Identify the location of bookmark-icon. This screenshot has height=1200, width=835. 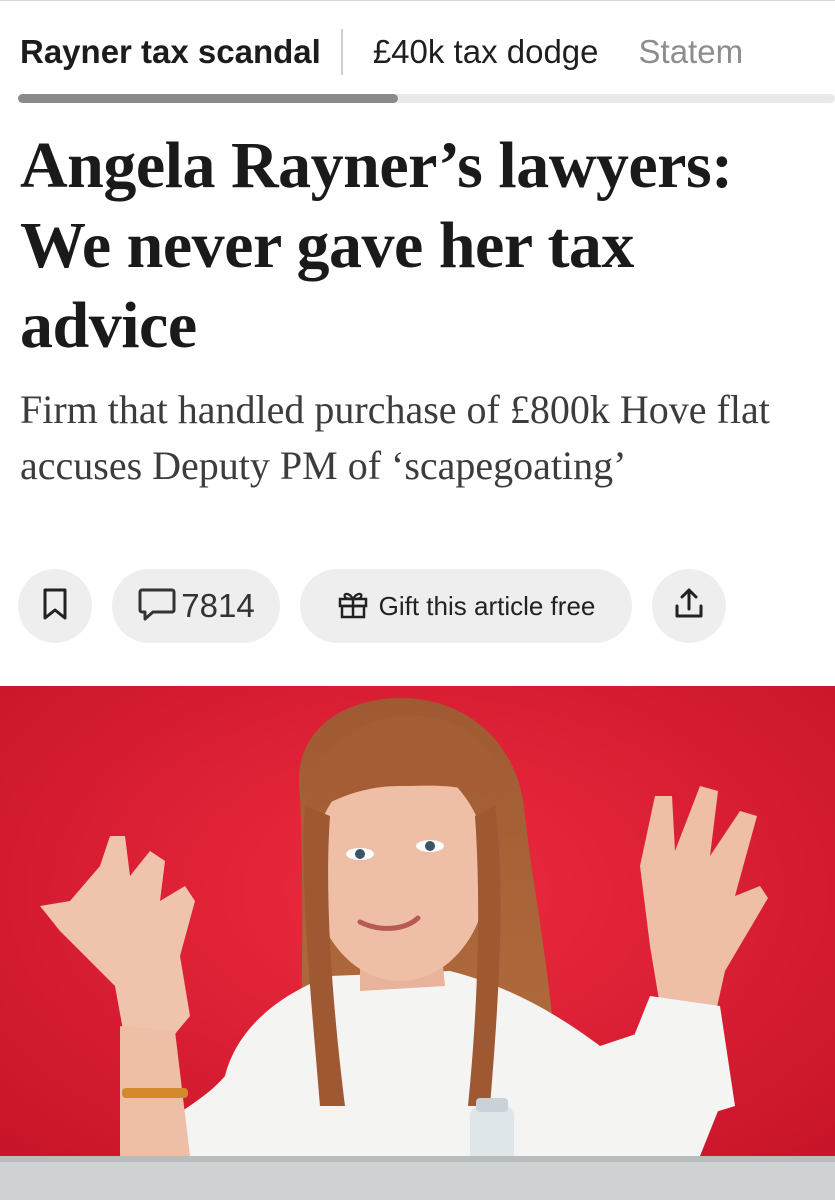
(55, 606).